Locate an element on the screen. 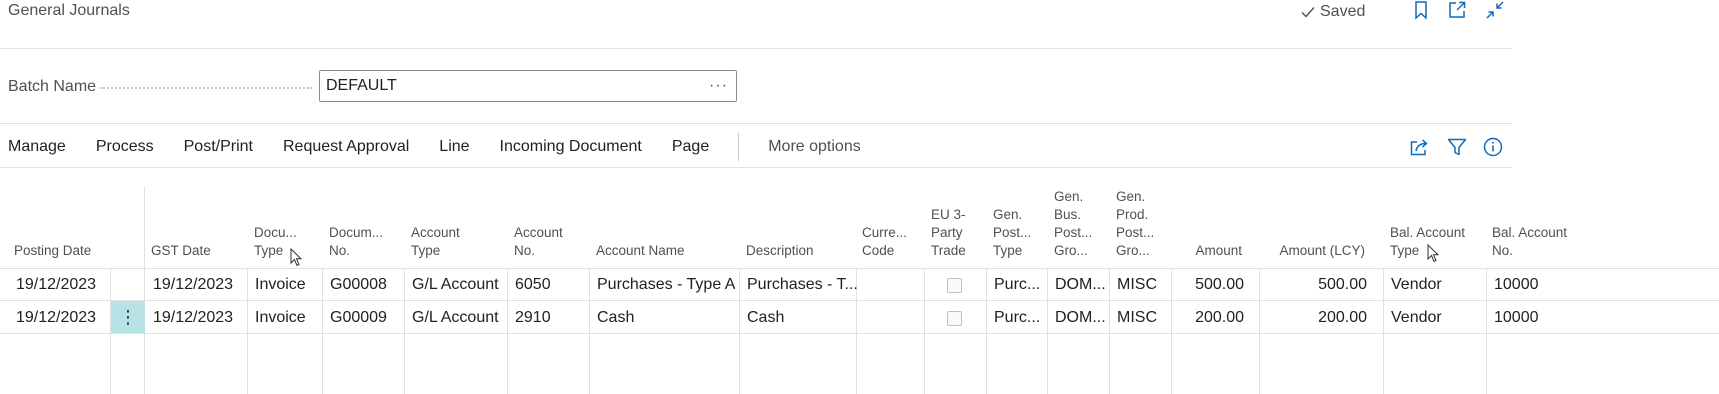 This screenshot has height=394, width=1719. col-header-account-type: Account Type is located at coordinates (458, 226).